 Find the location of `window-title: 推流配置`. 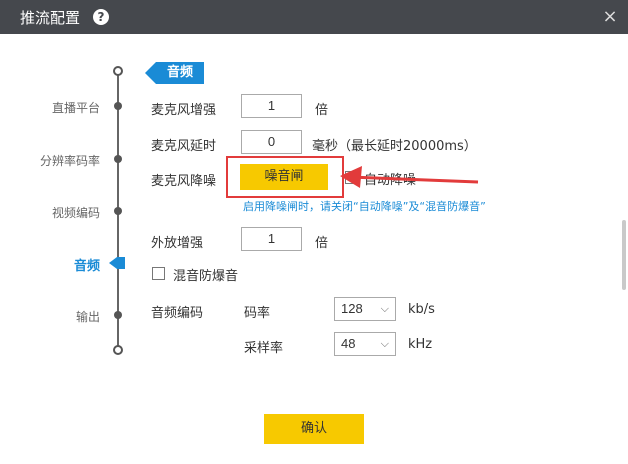

window-title: 推流配置 is located at coordinates (50, 18).